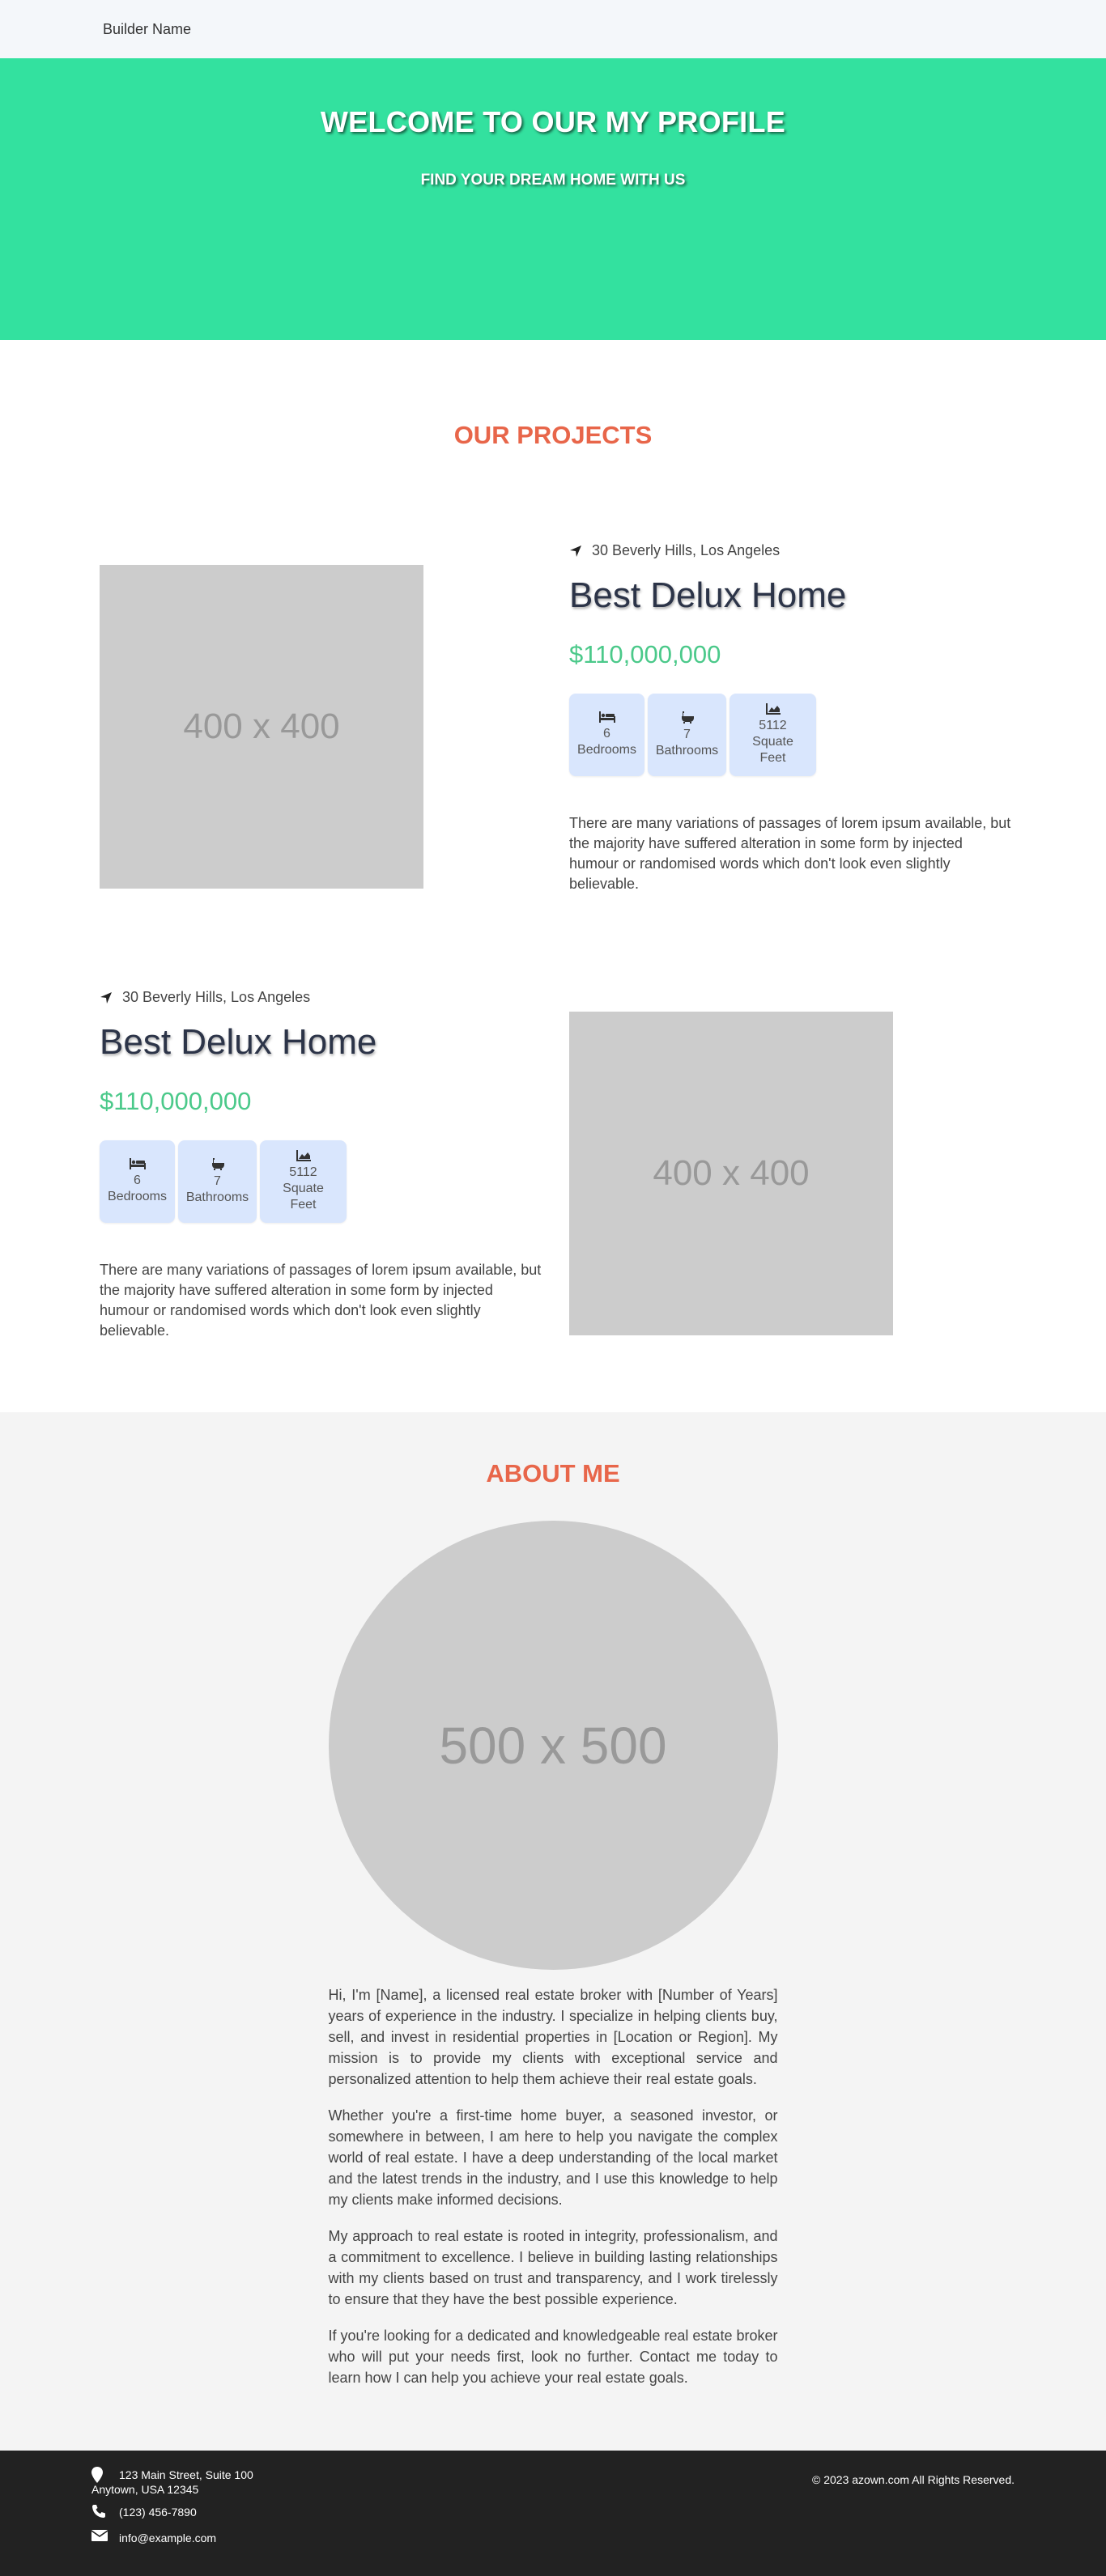 Image resolution: width=1106 pixels, height=2576 pixels. Describe the element at coordinates (553, 1473) in the screenshot. I see `about-title: ABOUT ME` at that location.